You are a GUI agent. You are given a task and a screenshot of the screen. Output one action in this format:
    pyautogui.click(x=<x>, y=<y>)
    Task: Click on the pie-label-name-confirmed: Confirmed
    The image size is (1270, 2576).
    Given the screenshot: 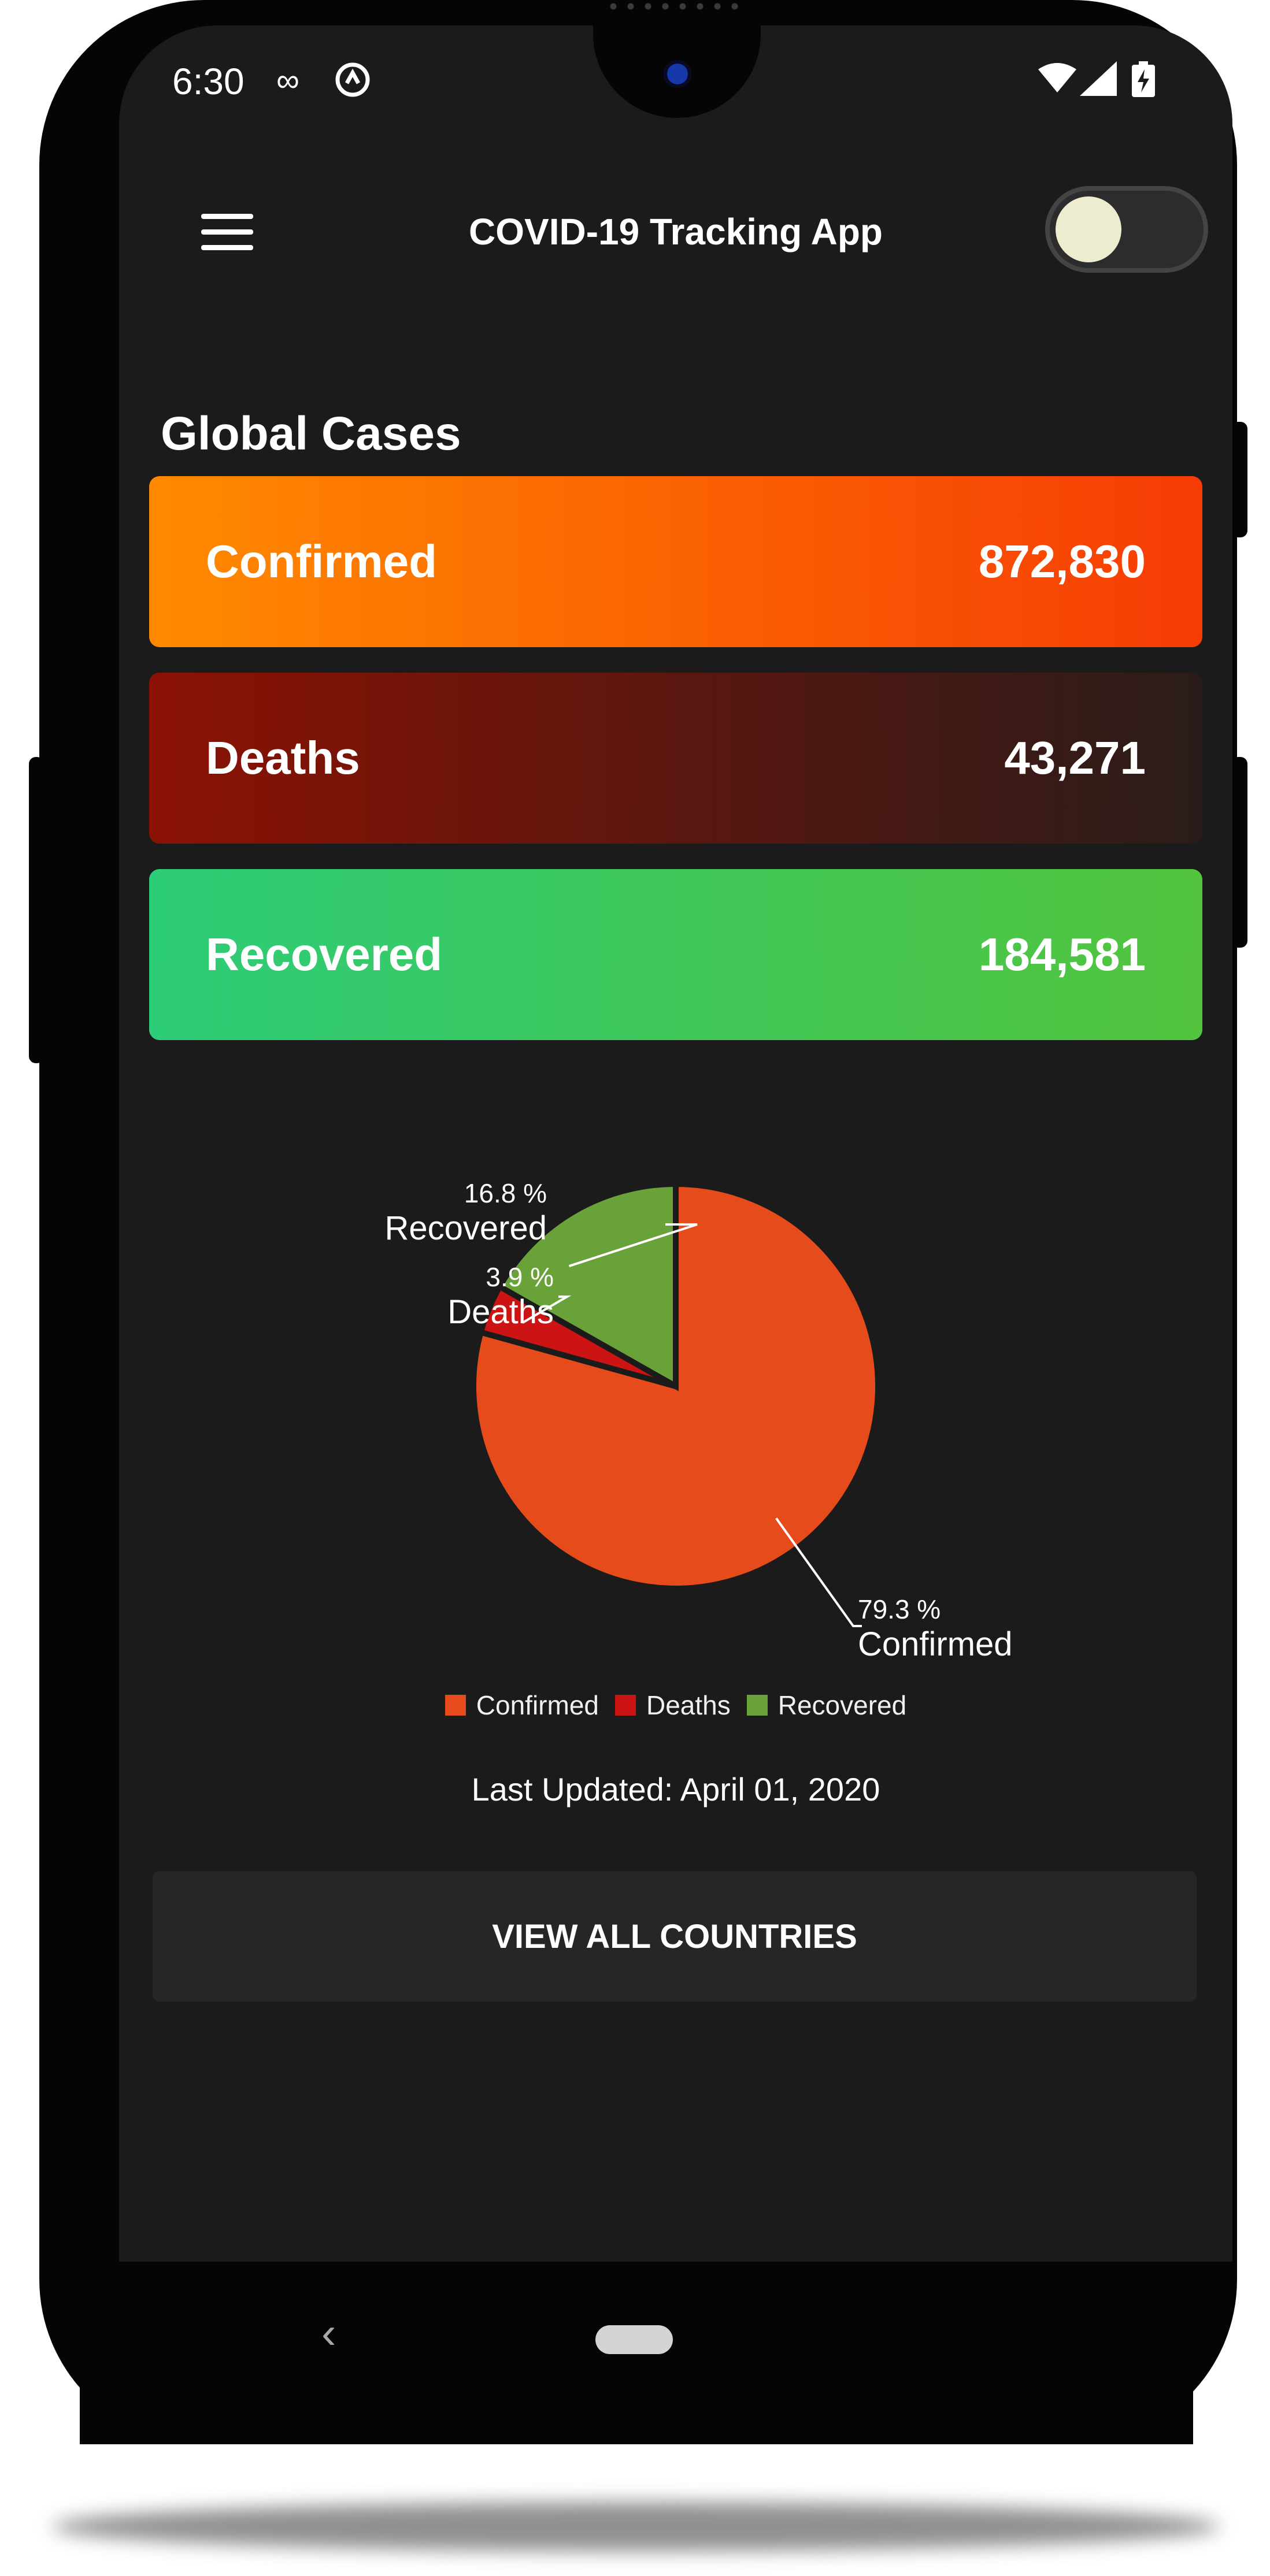 What is the action you would take?
    pyautogui.click(x=935, y=1644)
    